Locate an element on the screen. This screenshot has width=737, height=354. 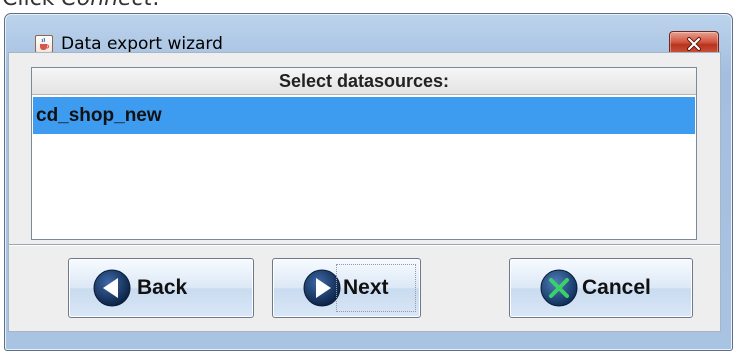
cancel-button: Cancel is located at coordinates (601, 288).